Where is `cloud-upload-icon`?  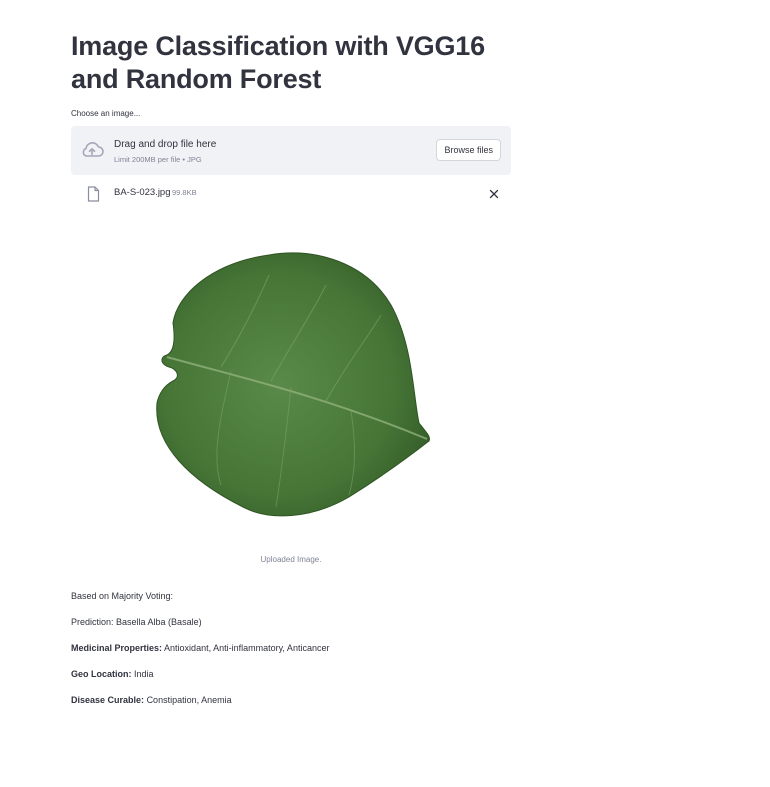
cloud-upload-icon is located at coordinates (92, 152).